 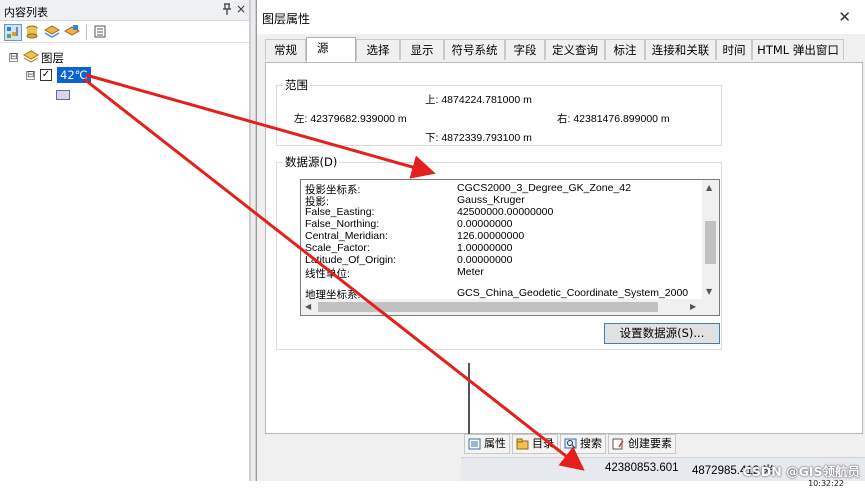 I want to click on create-features-icon, so click(x=618, y=444).